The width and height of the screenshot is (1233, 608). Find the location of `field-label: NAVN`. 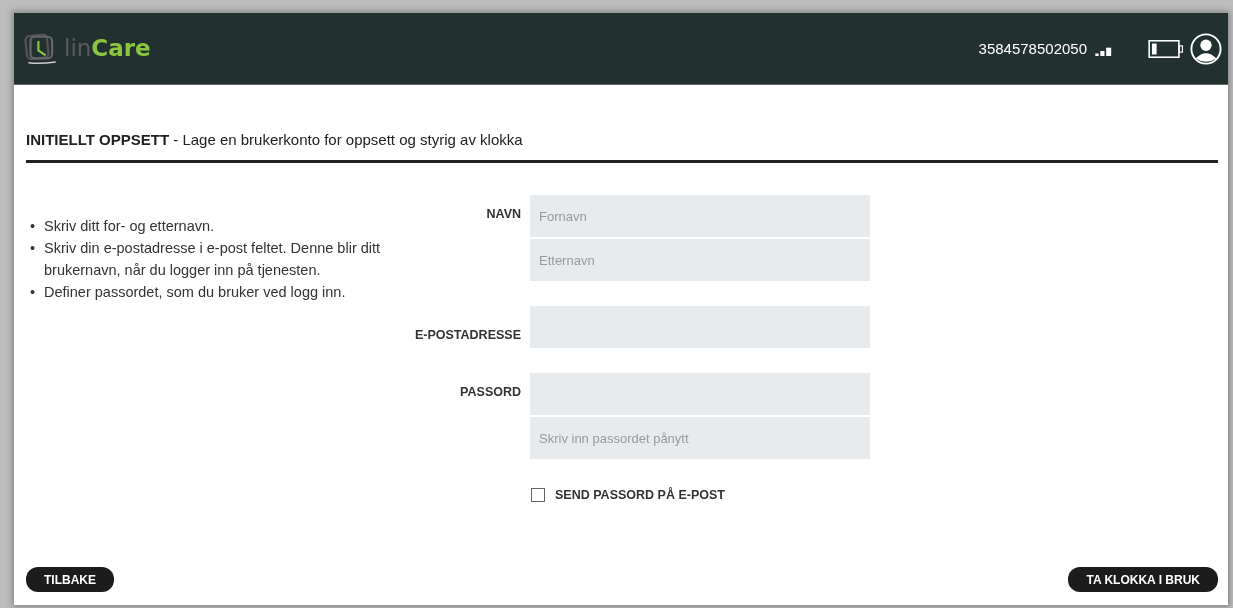

field-label: NAVN is located at coordinates (503, 215).